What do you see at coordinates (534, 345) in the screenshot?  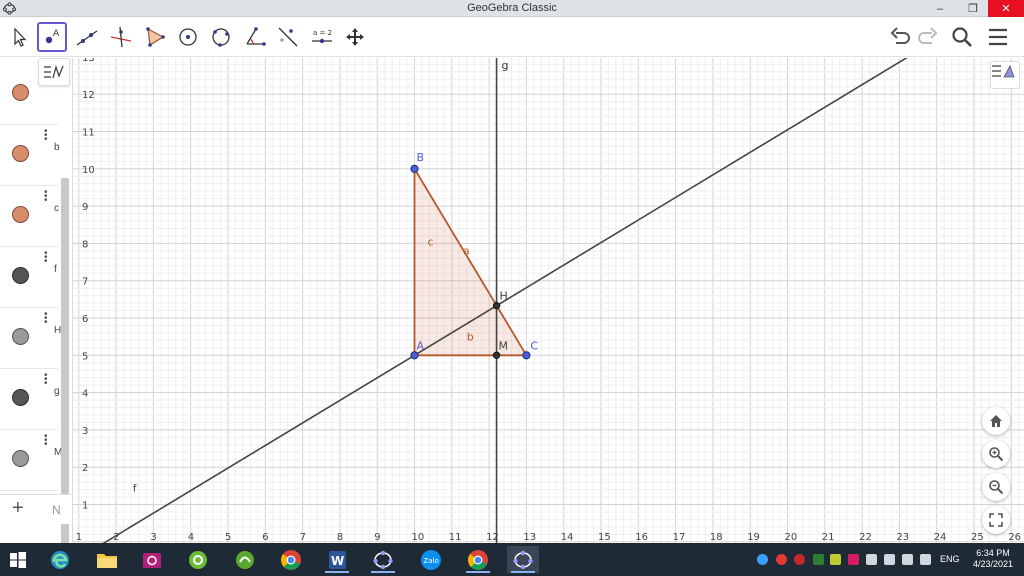 I see `point-label: C` at bounding box center [534, 345].